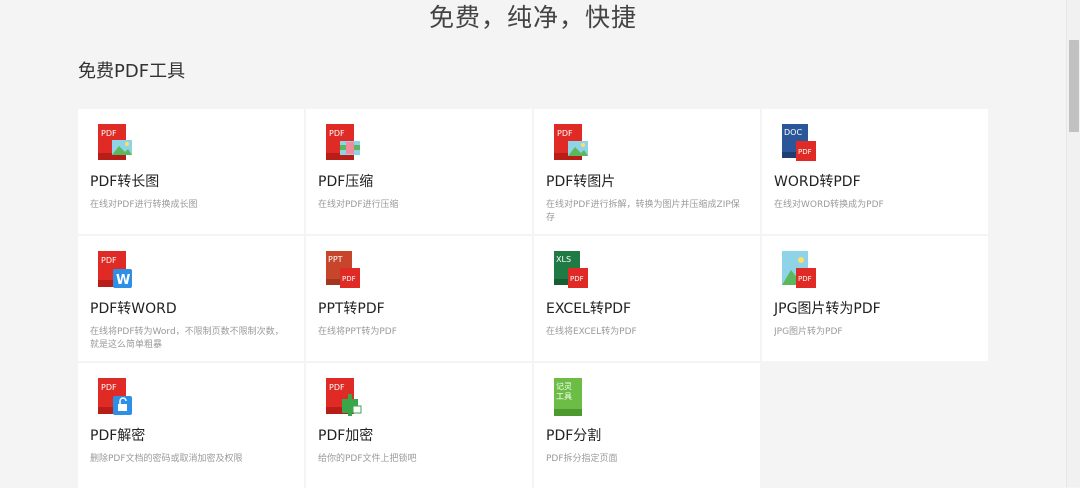 The height and width of the screenshot is (488, 1080). What do you see at coordinates (589, 309) in the screenshot?
I see `tool-name: EXCEL转PDF` at bounding box center [589, 309].